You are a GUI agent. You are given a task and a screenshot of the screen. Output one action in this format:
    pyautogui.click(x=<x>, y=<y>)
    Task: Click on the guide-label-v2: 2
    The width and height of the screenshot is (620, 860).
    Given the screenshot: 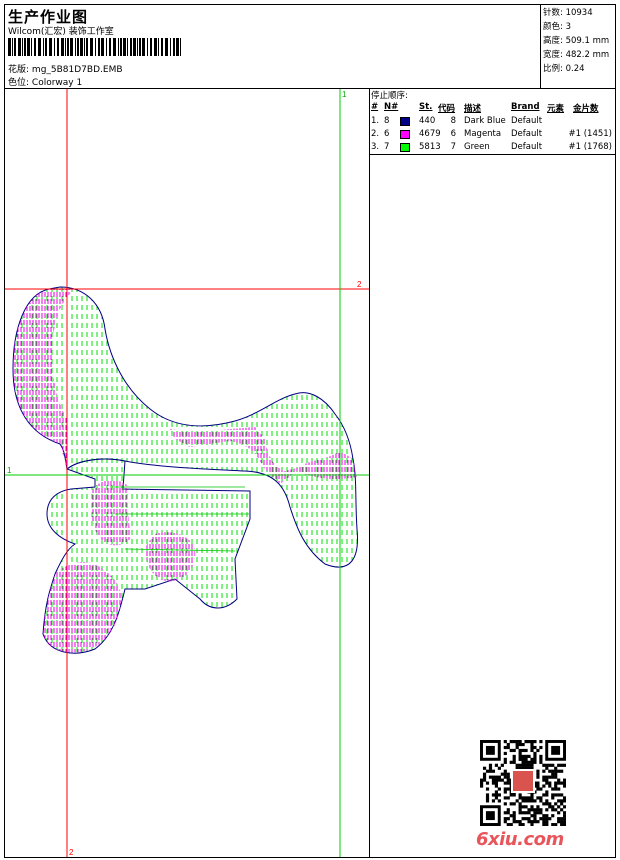 What is the action you would take?
    pyautogui.click(x=71, y=852)
    